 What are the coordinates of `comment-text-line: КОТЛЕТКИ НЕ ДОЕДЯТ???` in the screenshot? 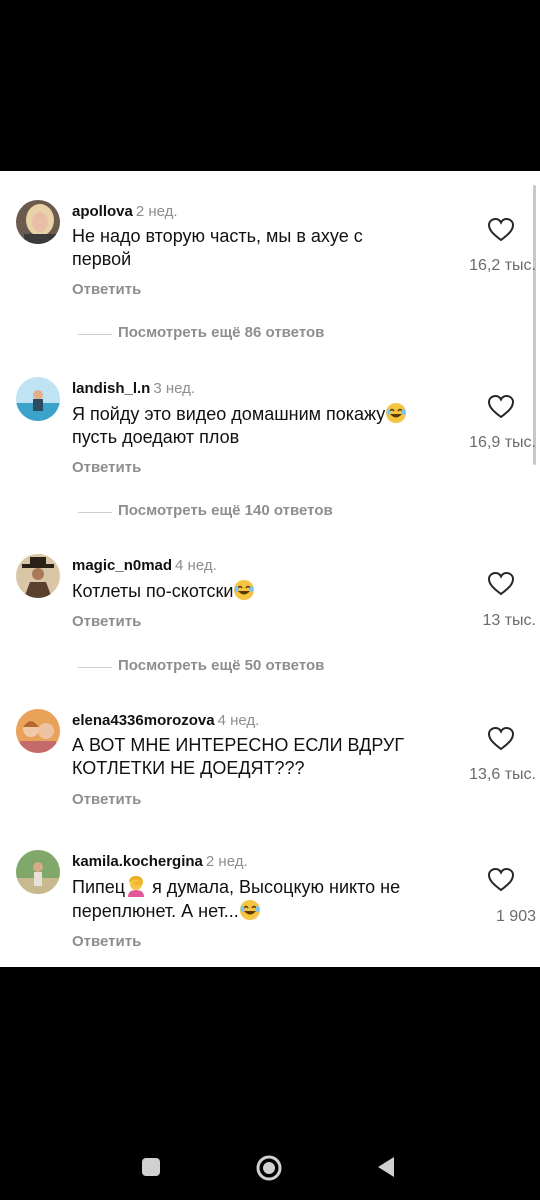 It's located at (188, 768).